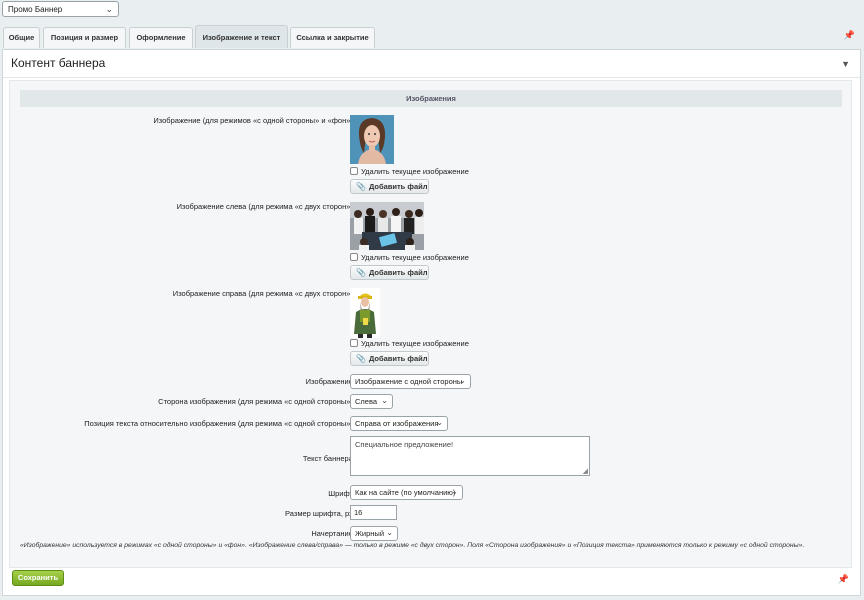 The width and height of the screenshot is (864, 600). What do you see at coordinates (373, 512) in the screenshot?
I see `font-size-input: 16` at bounding box center [373, 512].